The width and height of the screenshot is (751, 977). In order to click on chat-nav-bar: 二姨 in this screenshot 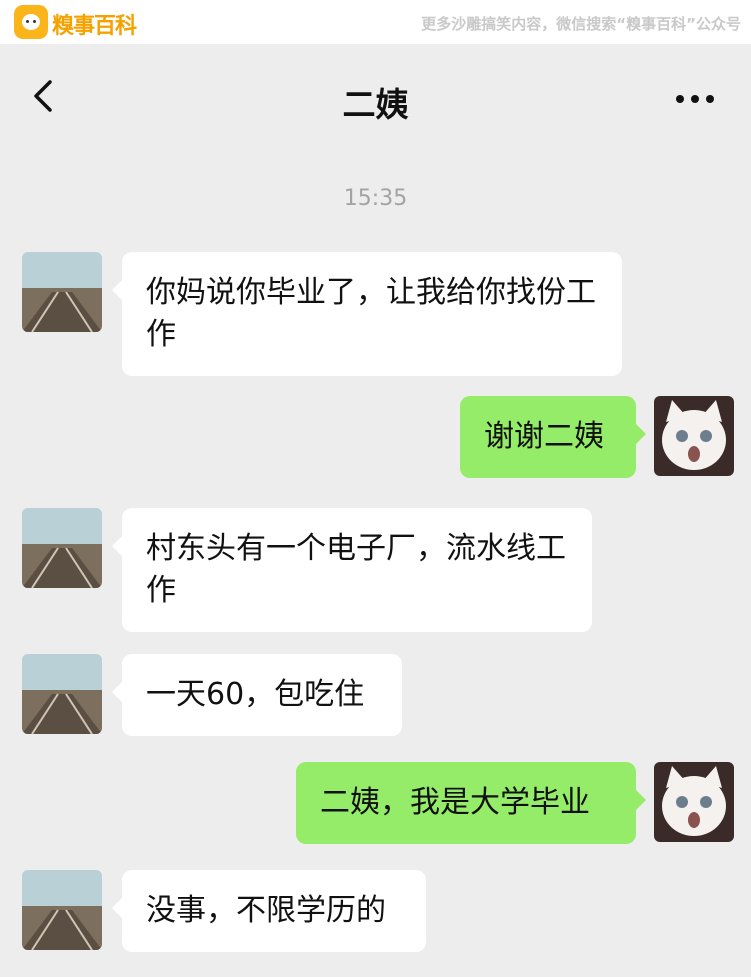, I will do `click(375, 96)`.